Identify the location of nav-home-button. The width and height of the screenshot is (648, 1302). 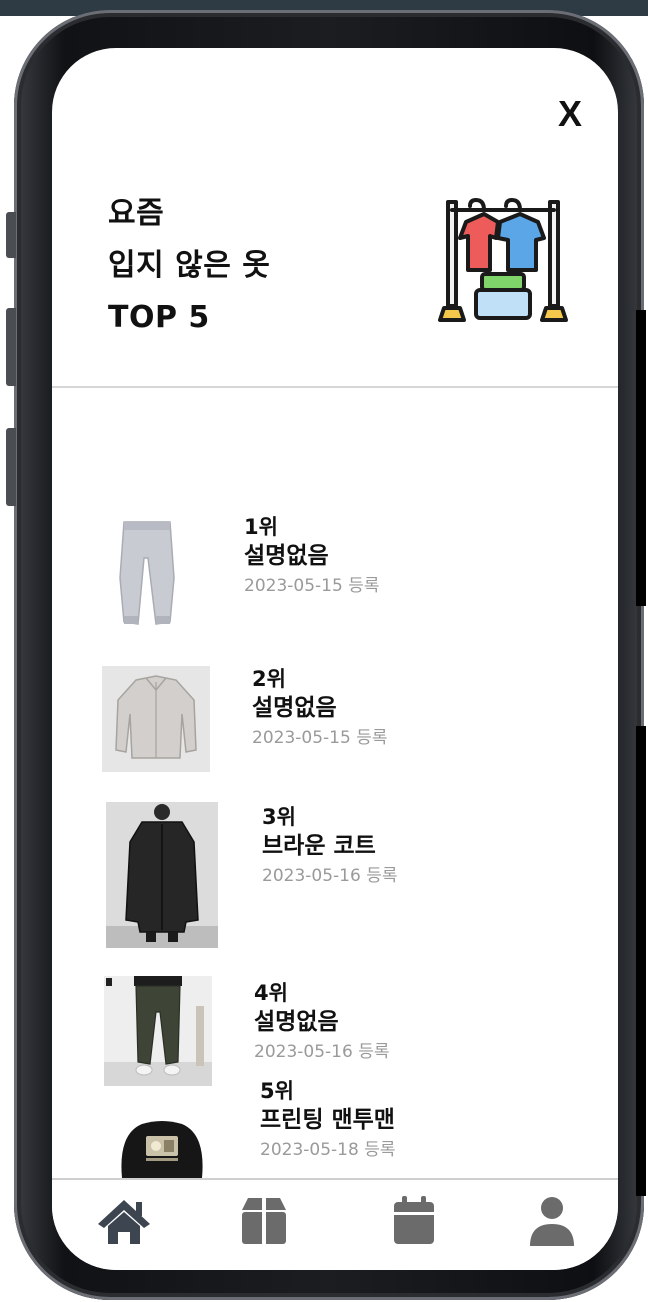
(124, 1220).